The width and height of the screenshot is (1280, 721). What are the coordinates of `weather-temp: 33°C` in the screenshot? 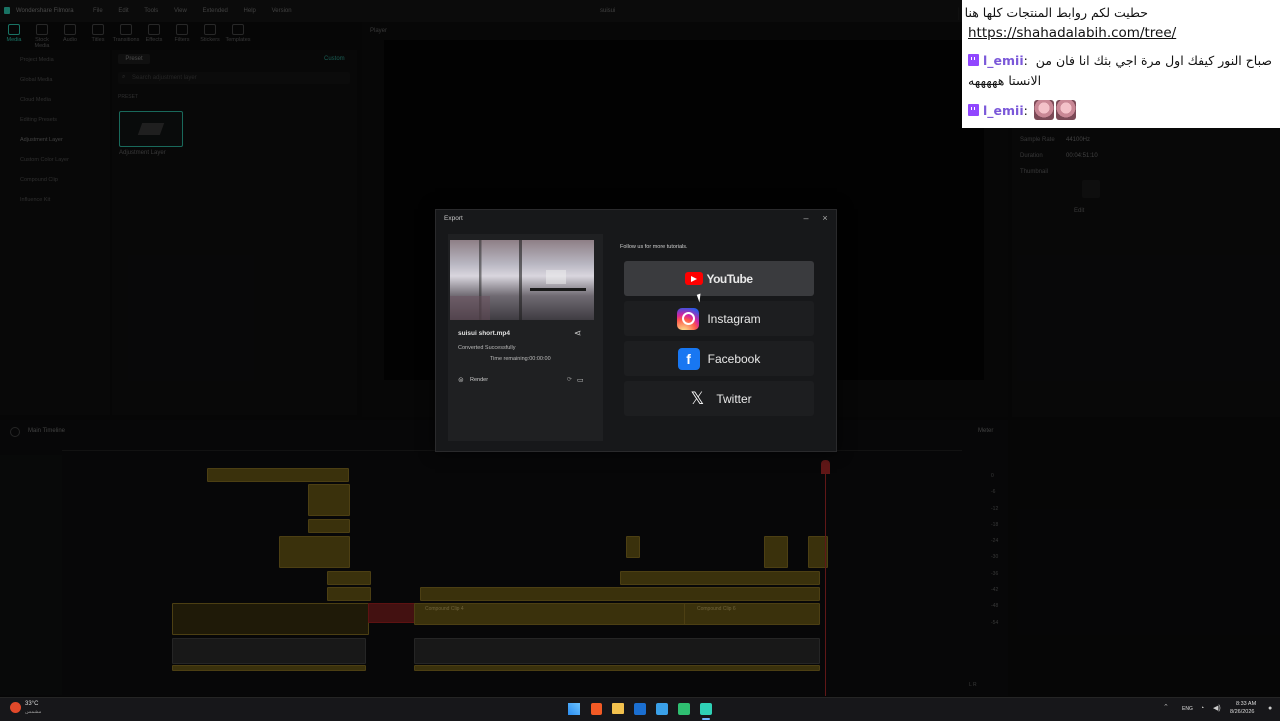 It's located at (32, 704).